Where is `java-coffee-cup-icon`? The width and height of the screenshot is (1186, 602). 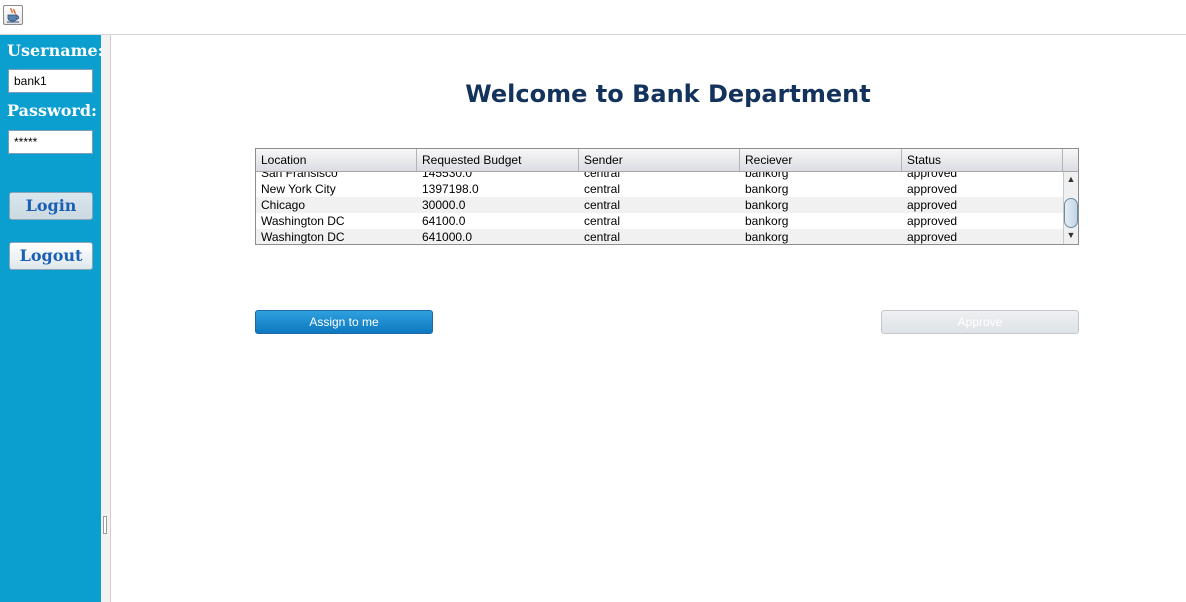 java-coffee-cup-icon is located at coordinates (13, 15).